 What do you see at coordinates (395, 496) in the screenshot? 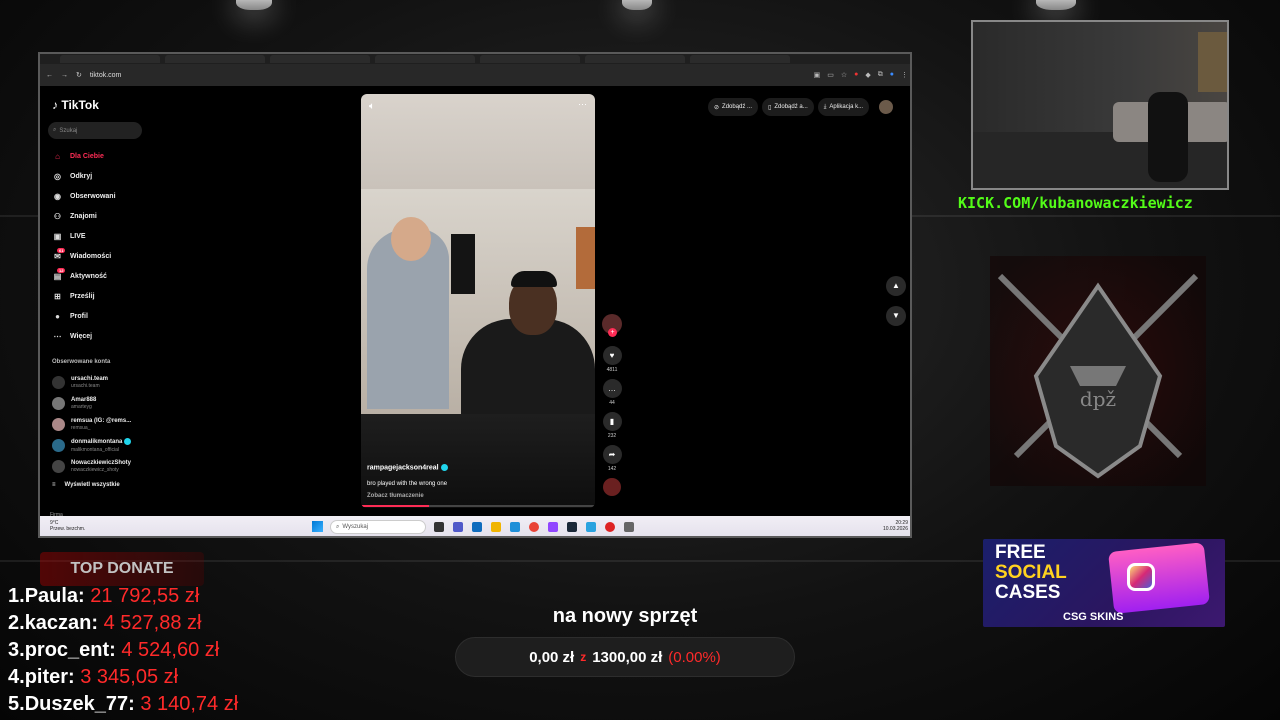
I see `translate-link: Zobacz tłumaczenie` at bounding box center [395, 496].